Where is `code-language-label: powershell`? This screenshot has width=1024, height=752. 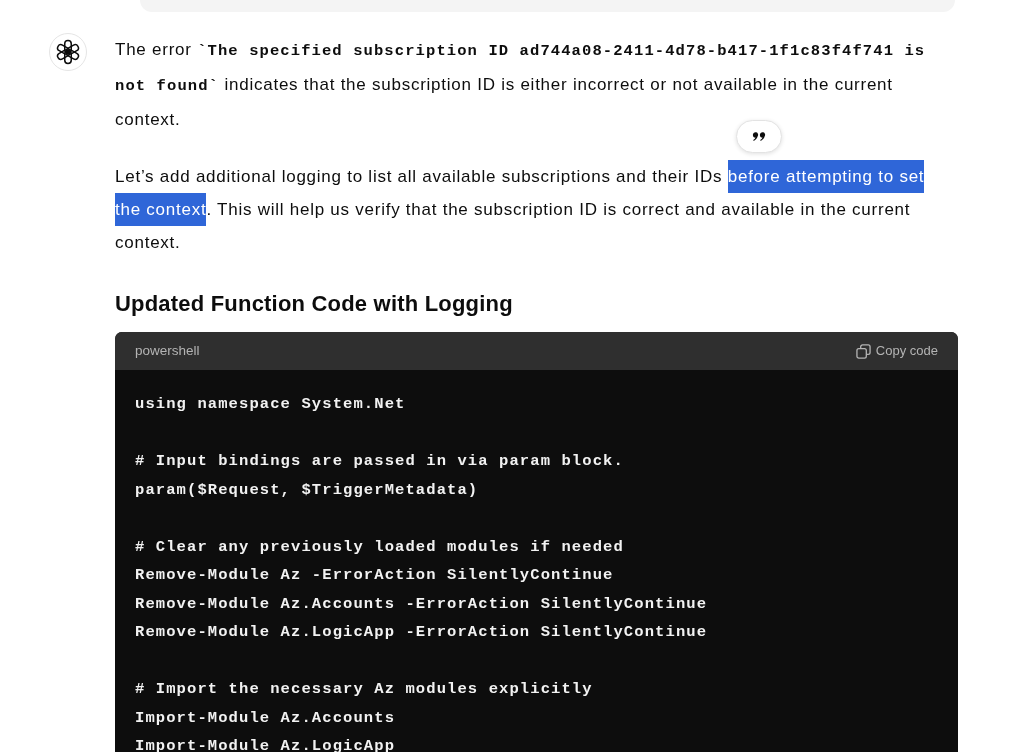 code-language-label: powershell is located at coordinates (167, 350).